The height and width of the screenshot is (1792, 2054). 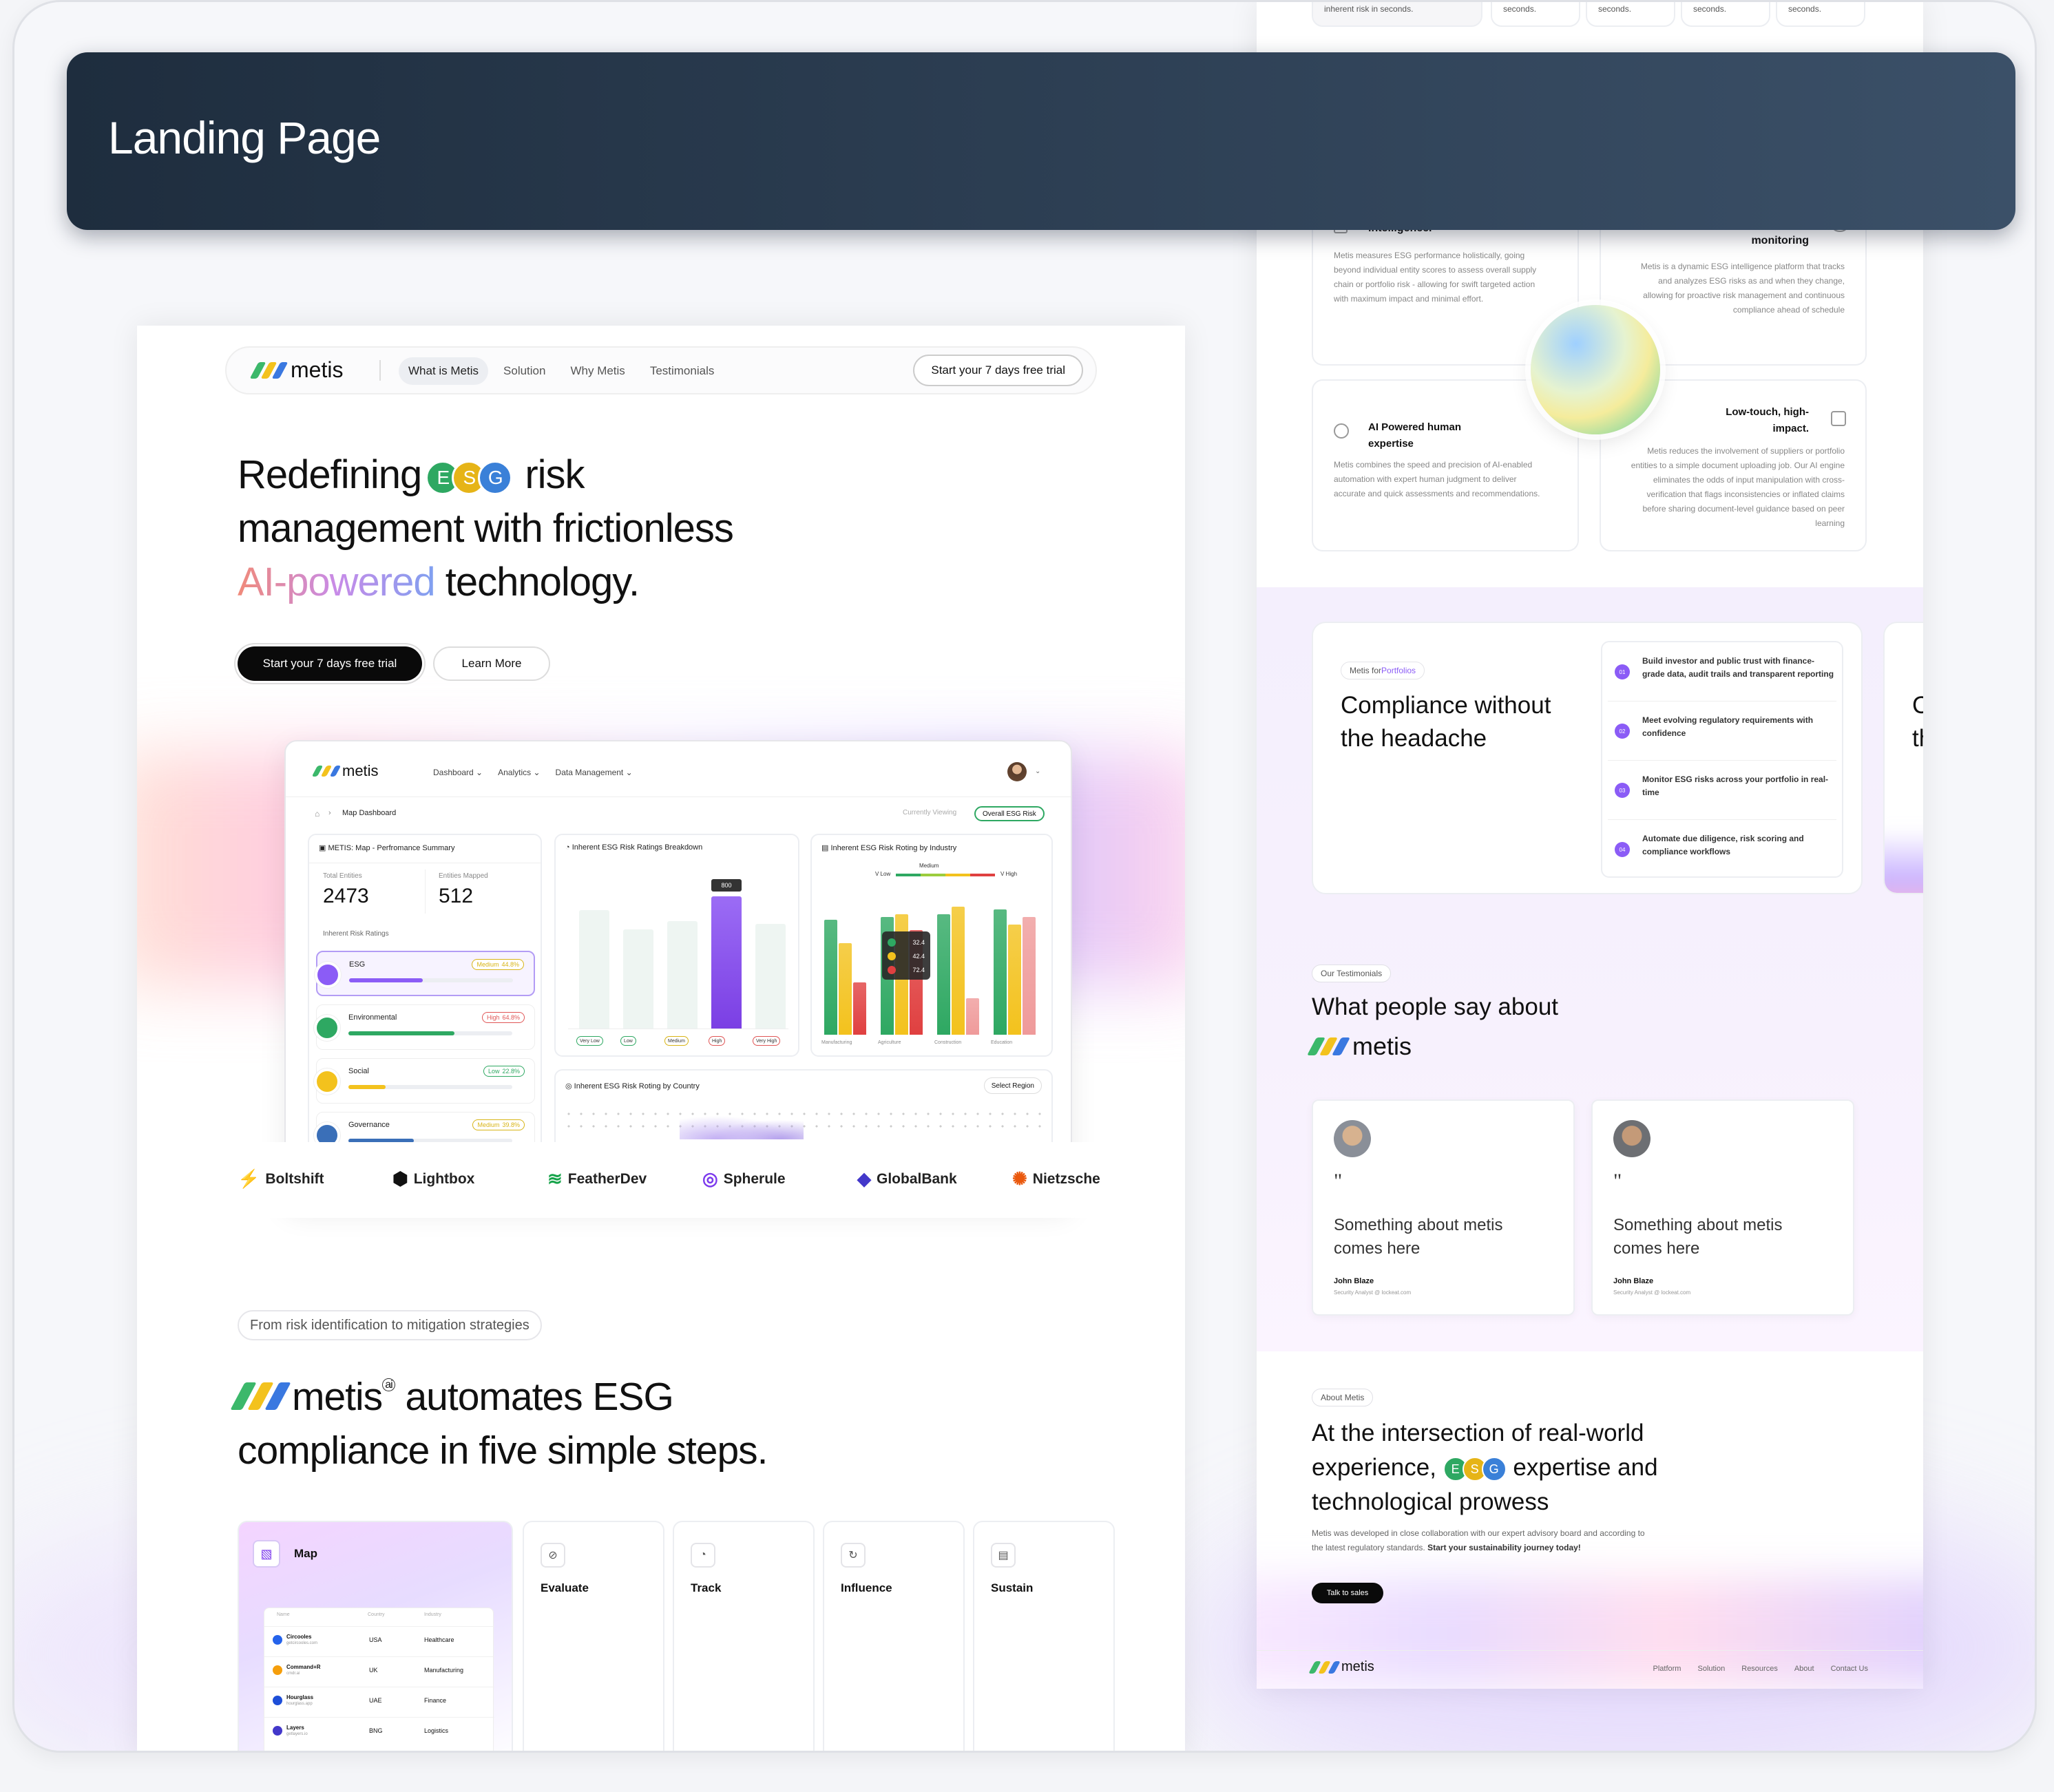 What do you see at coordinates (1037, 771) in the screenshot?
I see `chevron-down-icon: ⌄` at bounding box center [1037, 771].